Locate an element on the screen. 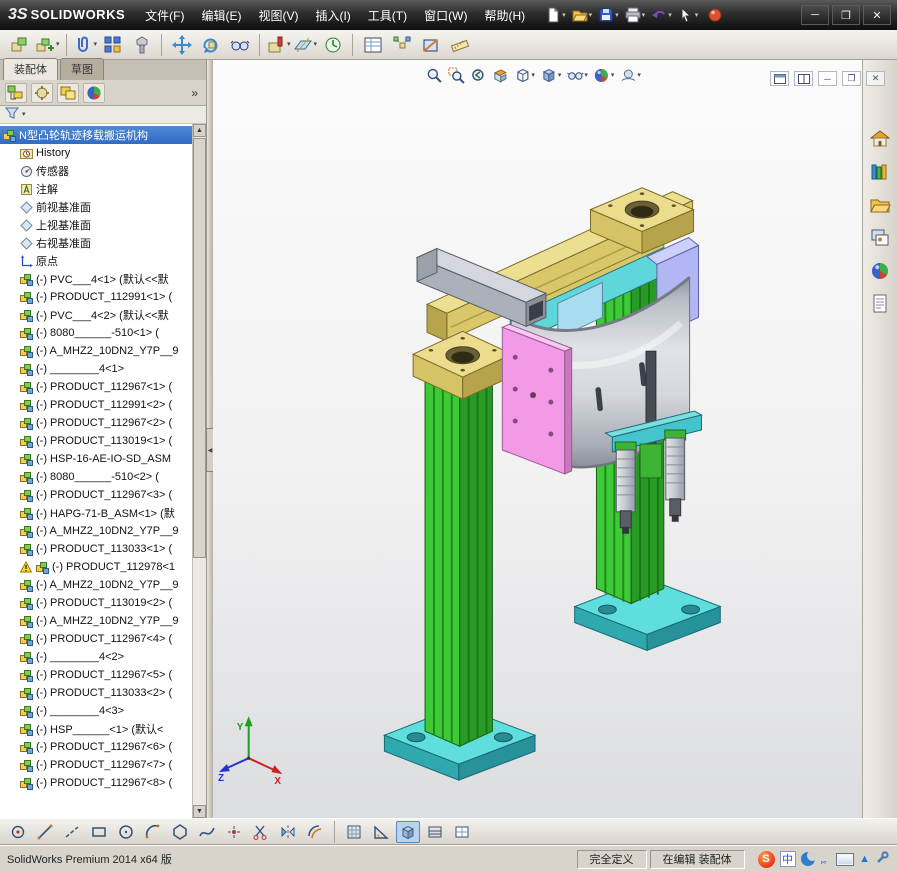 This screenshot has height=872, width=897. propertymanager-tab is located at coordinates (42, 92).